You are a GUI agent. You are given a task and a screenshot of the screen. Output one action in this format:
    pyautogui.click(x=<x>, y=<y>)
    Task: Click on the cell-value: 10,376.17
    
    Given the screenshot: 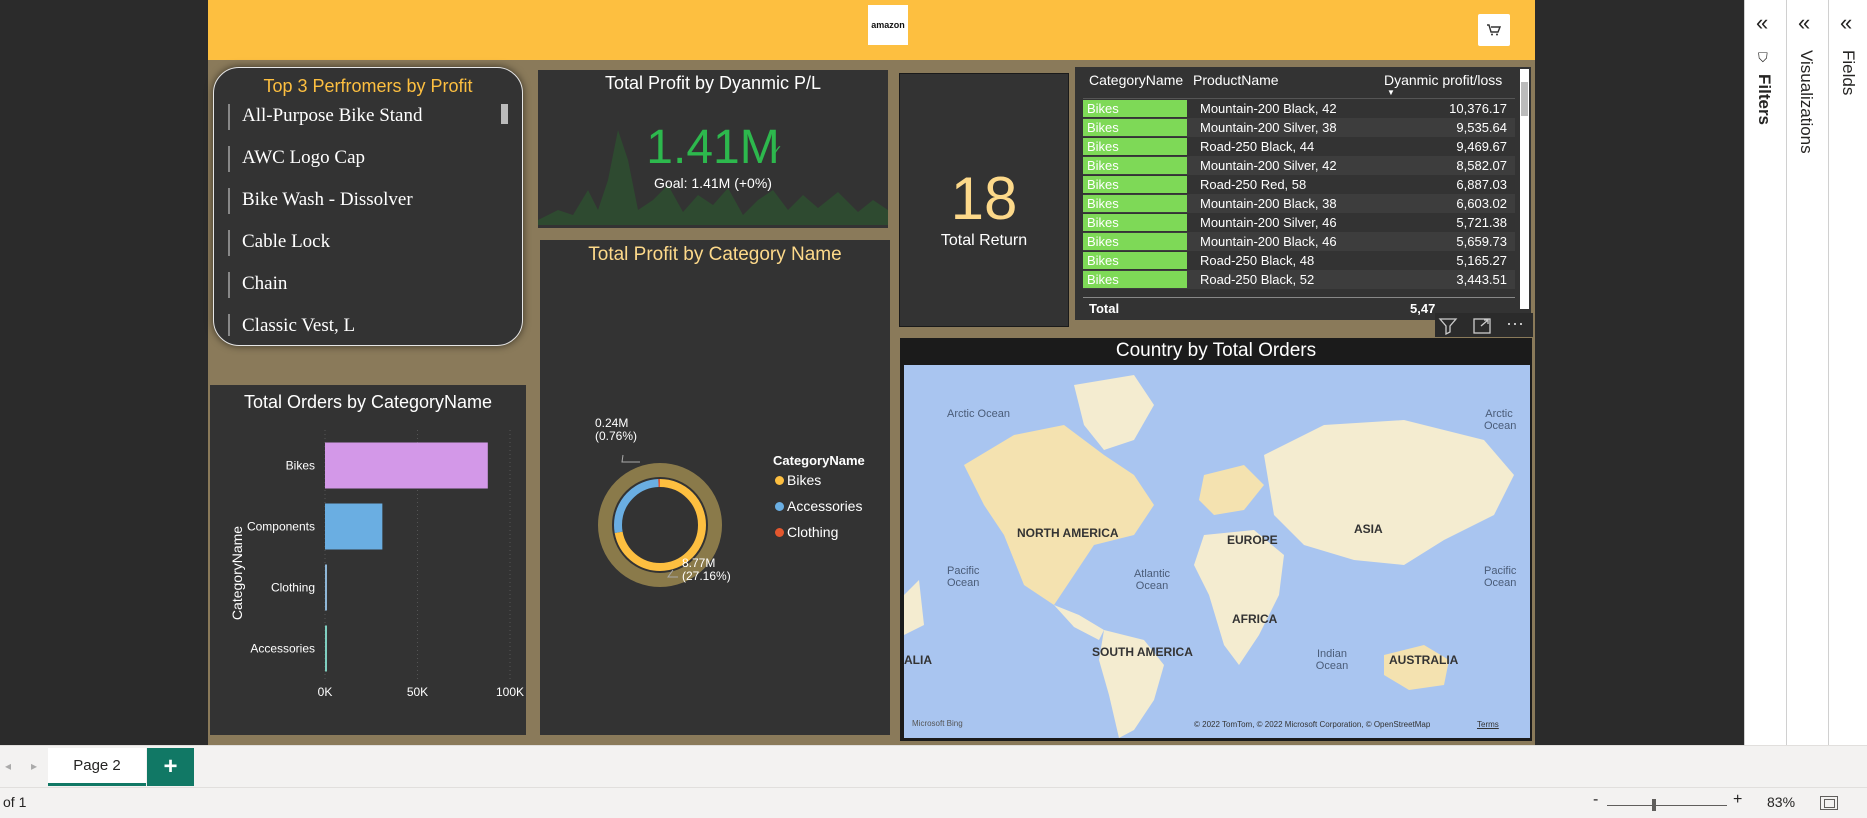 What is the action you would take?
    pyautogui.click(x=1478, y=108)
    